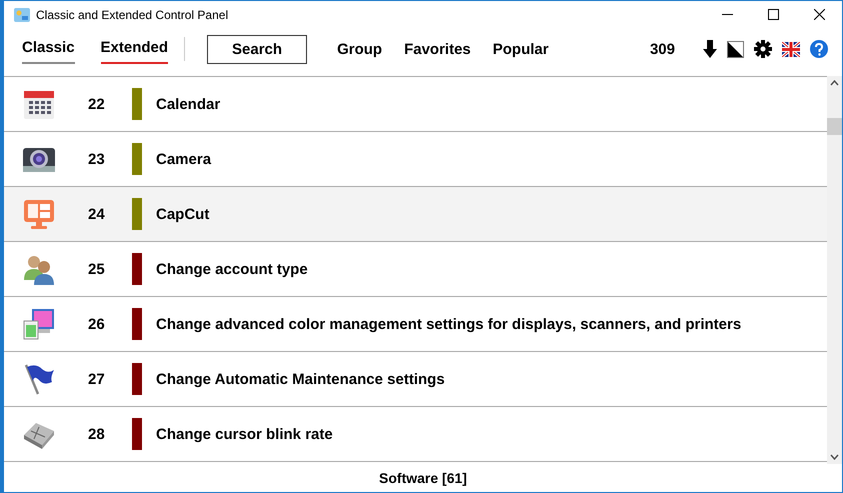 The height and width of the screenshot is (493, 843). Describe the element at coordinates (763, 49) in the screenshot. I see `settings-icon` at that location.